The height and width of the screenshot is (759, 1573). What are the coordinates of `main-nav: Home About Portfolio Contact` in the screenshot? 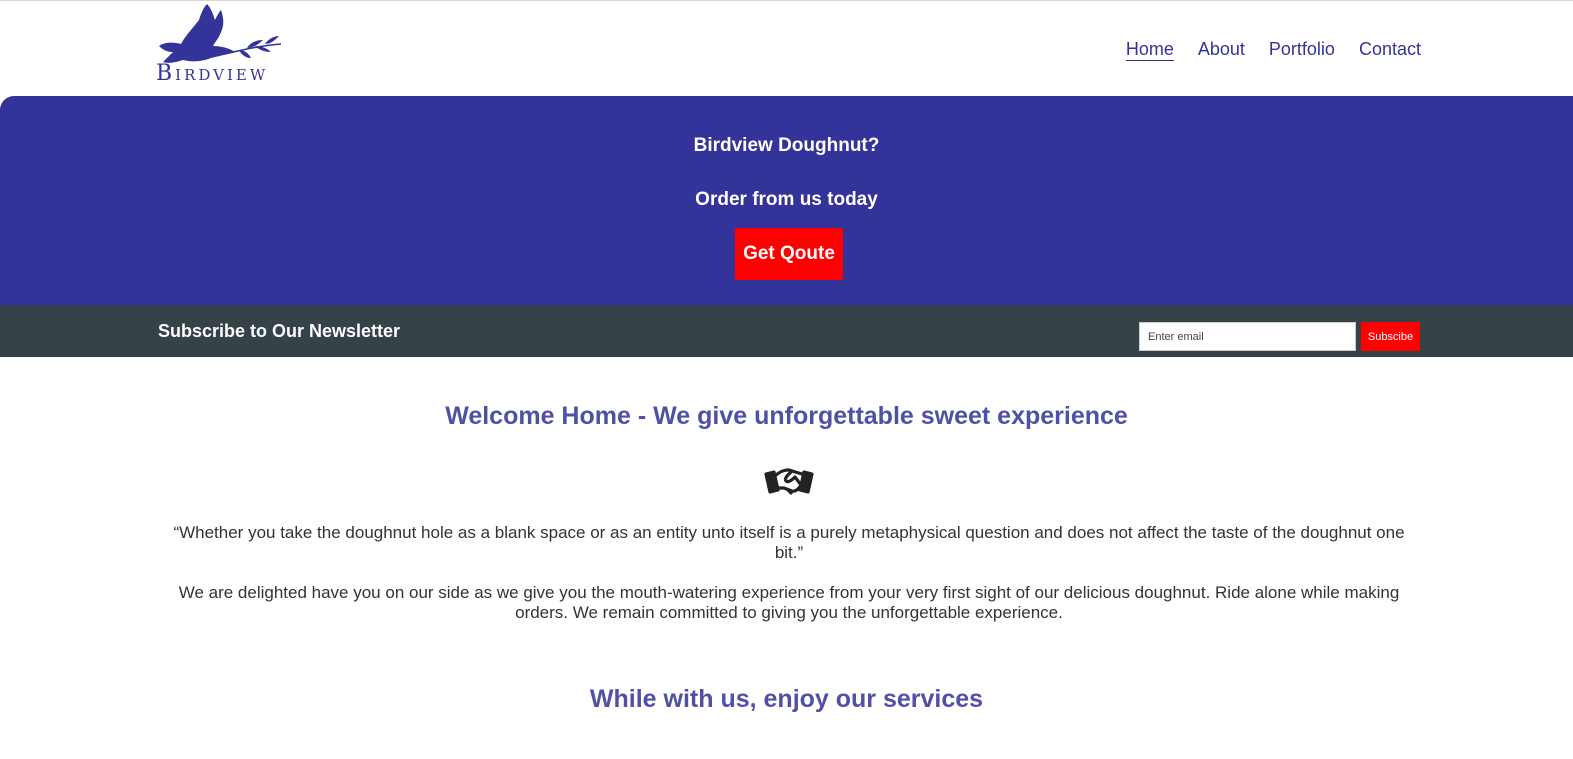 It's located at (1273, 50).